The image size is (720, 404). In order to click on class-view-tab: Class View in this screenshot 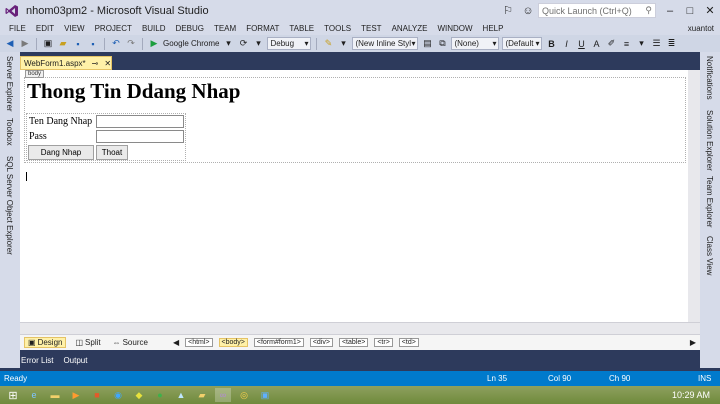, I will do `click(709, 255)`.